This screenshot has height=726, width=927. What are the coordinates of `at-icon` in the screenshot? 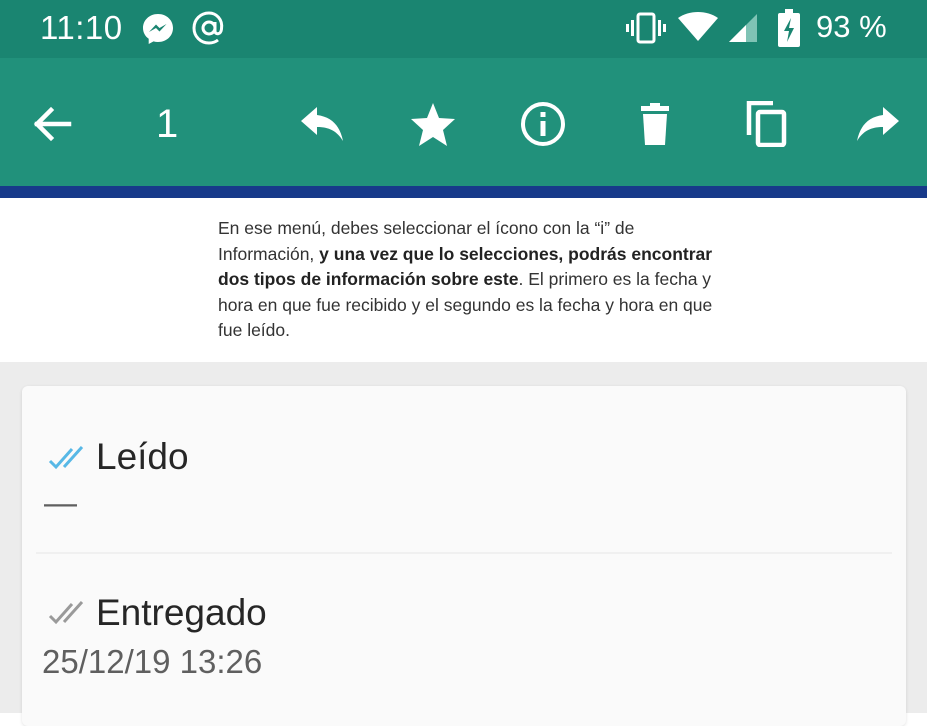 It's located at (208, 28).